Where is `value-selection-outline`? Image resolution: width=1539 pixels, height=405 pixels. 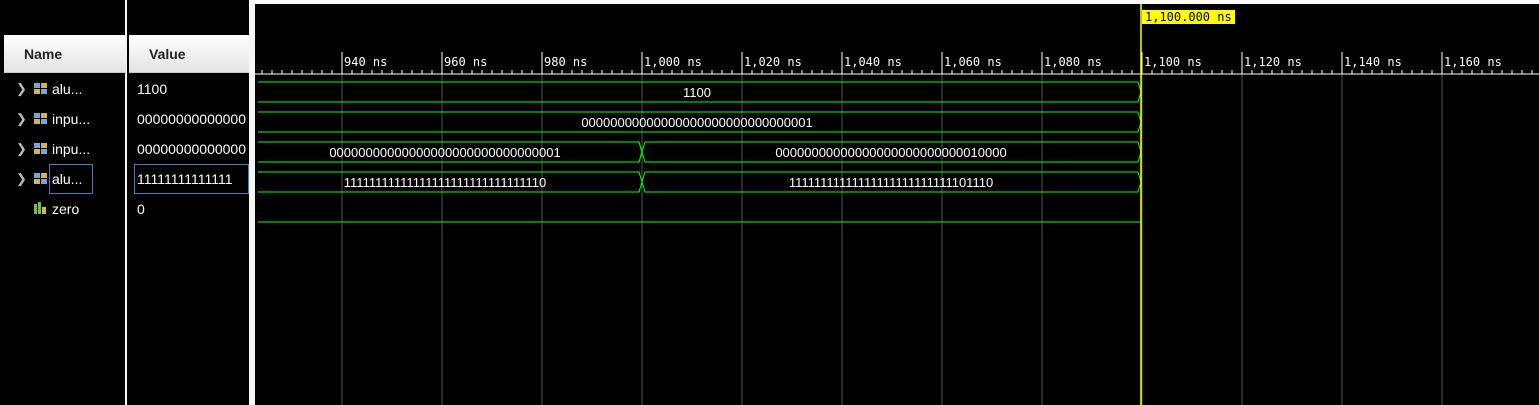
value-selection-outline is located at coordinates (191, 179).